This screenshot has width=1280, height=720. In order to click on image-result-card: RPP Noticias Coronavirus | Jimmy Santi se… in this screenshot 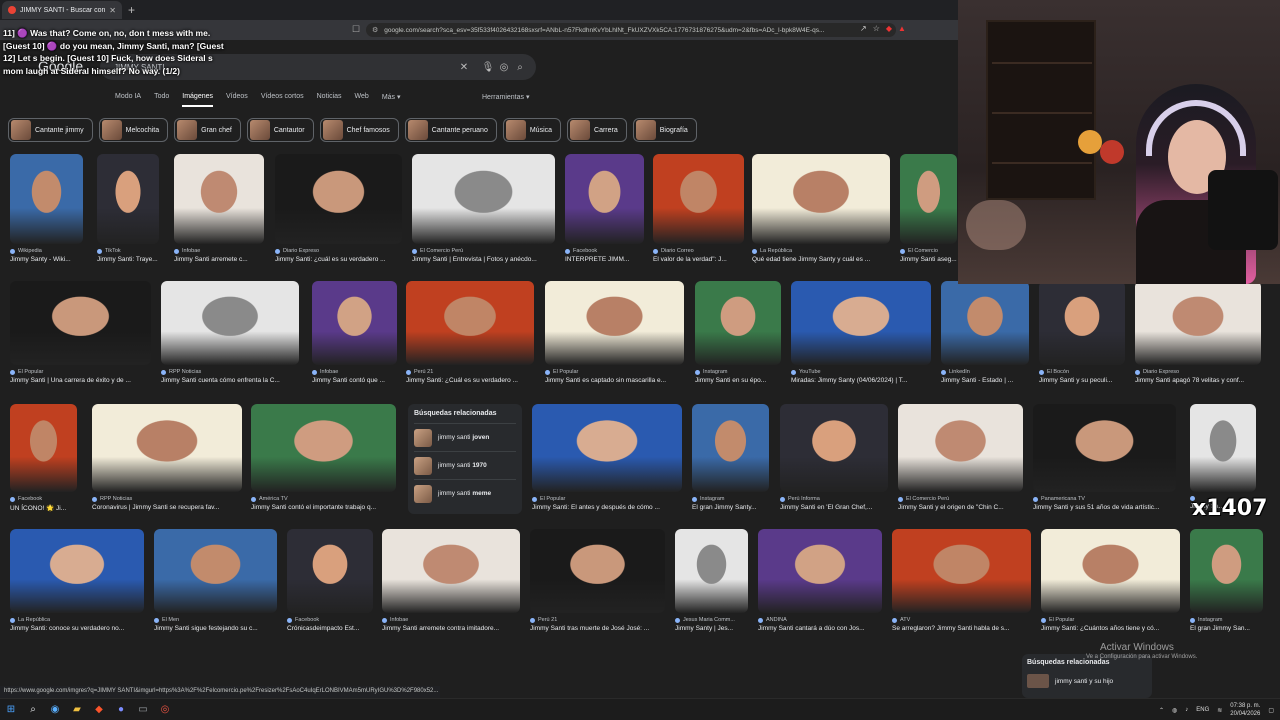, I will do `click(167, 457)`.